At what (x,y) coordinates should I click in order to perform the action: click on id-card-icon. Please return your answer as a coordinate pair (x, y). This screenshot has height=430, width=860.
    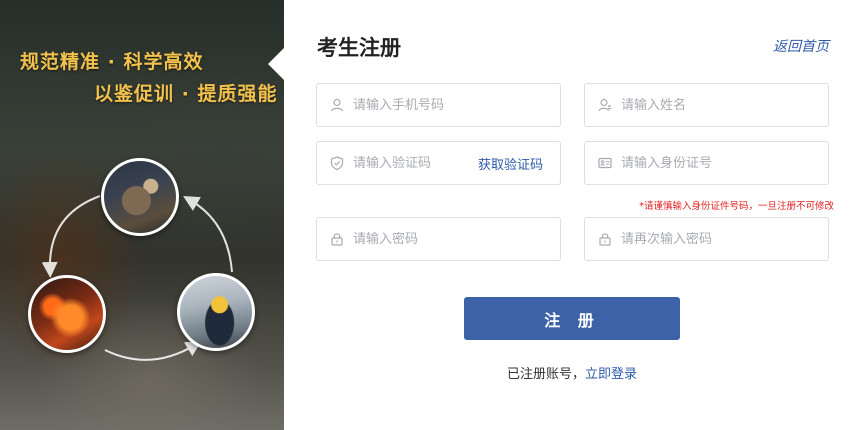
    Looking at the image, I should click on (605, 163).